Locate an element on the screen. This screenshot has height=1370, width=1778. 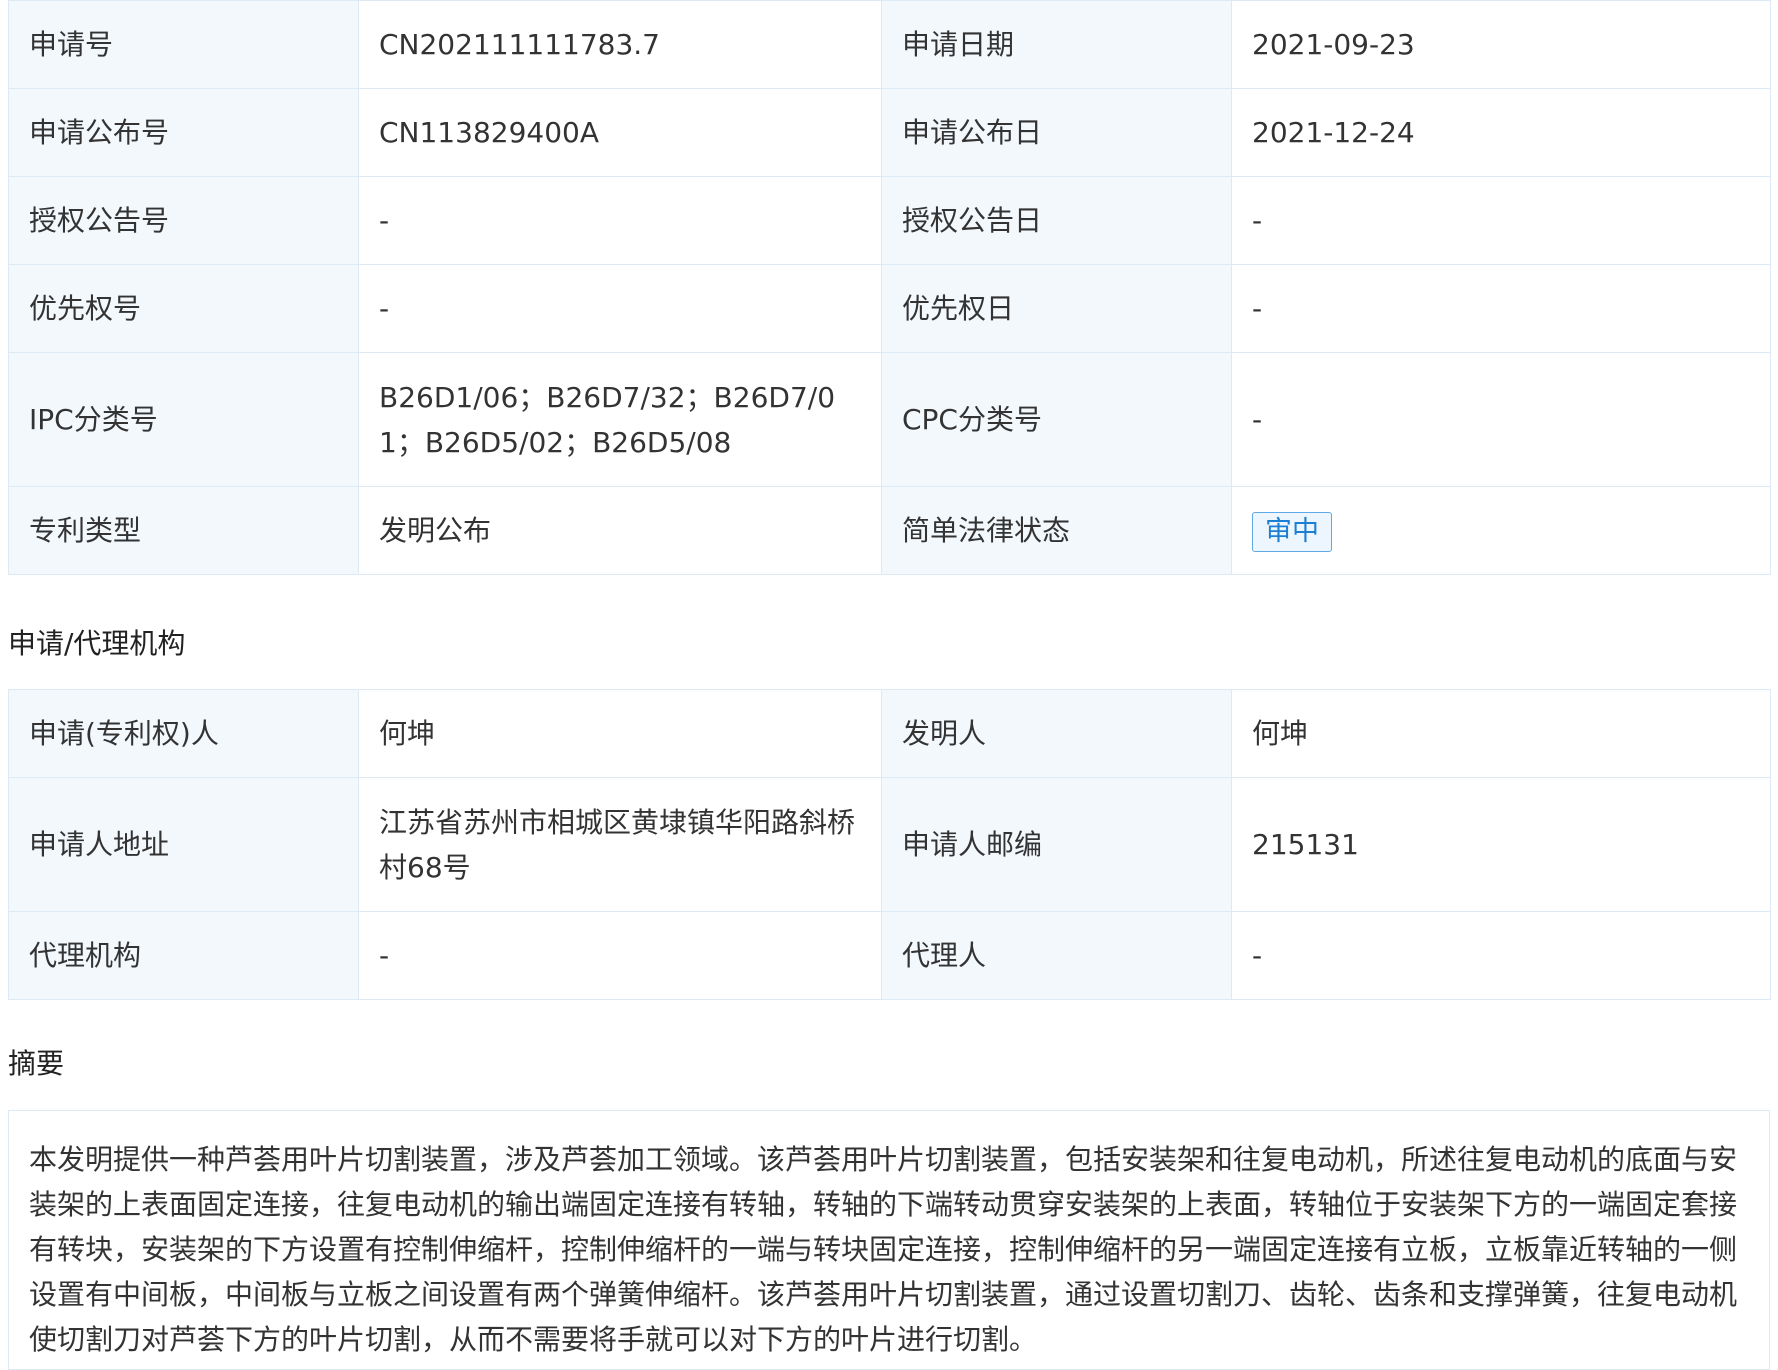
field-label: 代理机构 is located at coordinates (183, 955).